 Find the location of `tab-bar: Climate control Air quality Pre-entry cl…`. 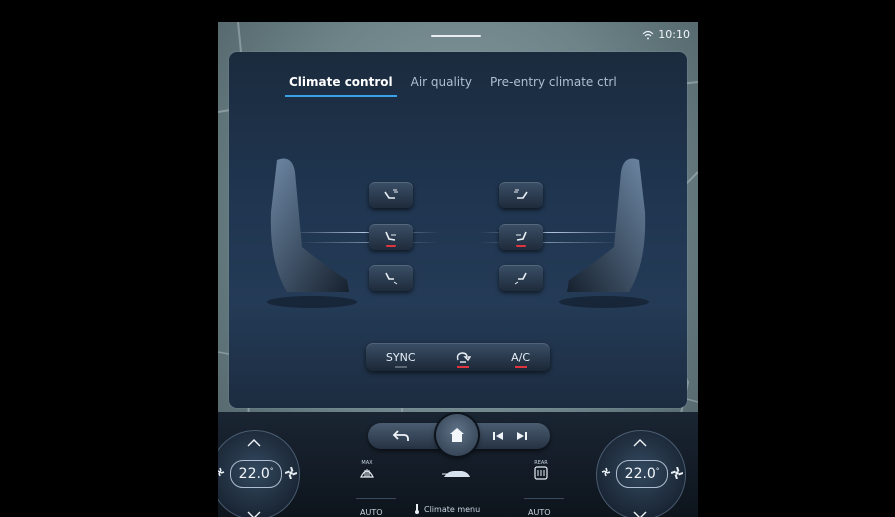

tab-bar: Climate control Air quality Pre-entry cl… is located at coordinates (453, 86).